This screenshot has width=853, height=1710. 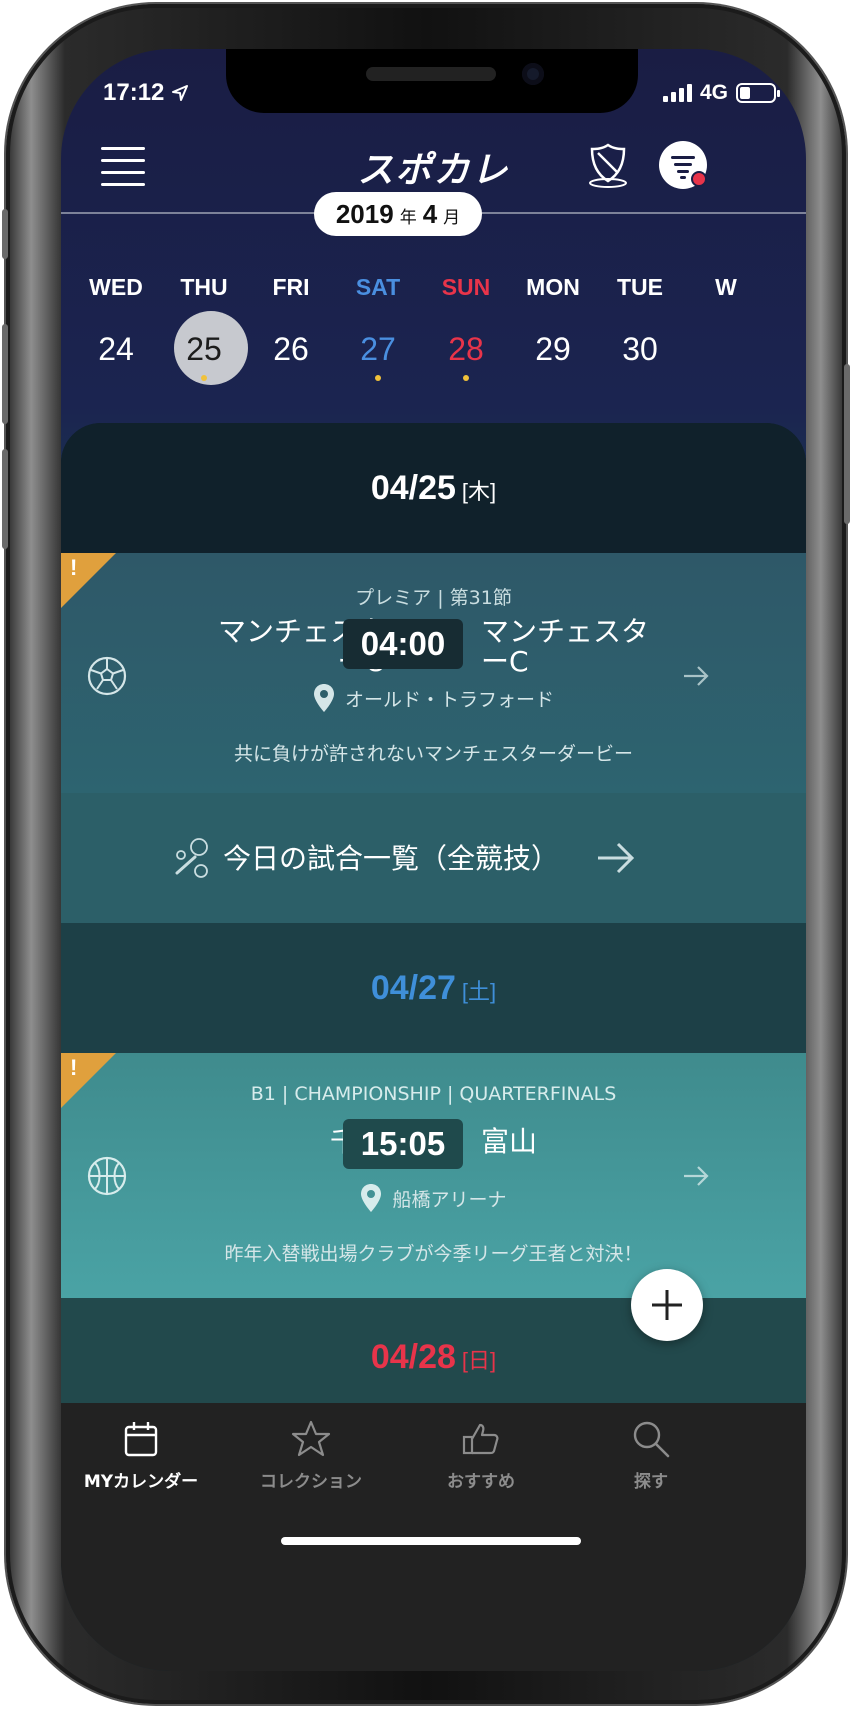 I want to click on kickoff-time: 15:05, so click(x=403, y=1144).